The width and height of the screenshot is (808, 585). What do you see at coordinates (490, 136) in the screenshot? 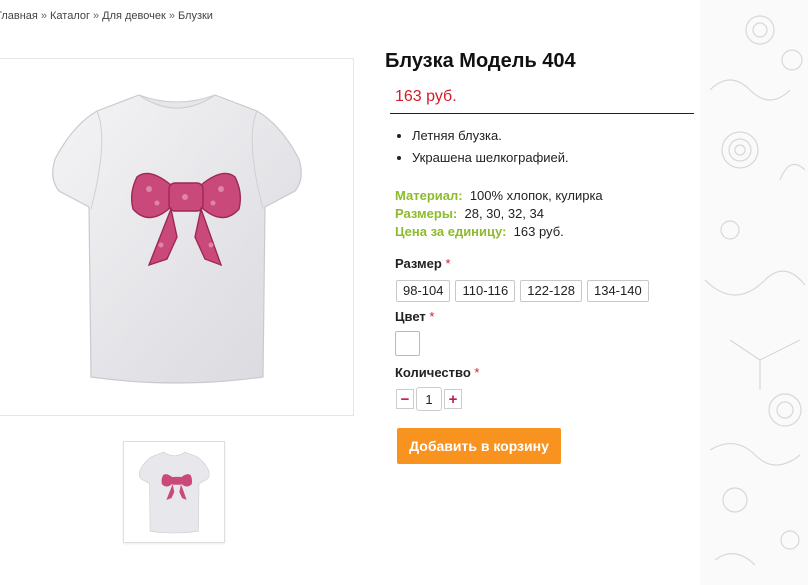
I see `list-item: Летняя блузка.` at bounding box center [490, 136].